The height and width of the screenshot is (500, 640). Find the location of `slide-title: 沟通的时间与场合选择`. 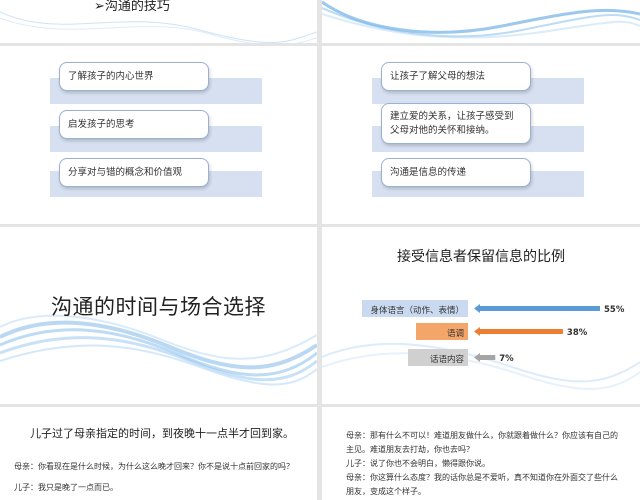

slide-title: 沟通的时间与场合选择 is located at coordinates (158, 307).